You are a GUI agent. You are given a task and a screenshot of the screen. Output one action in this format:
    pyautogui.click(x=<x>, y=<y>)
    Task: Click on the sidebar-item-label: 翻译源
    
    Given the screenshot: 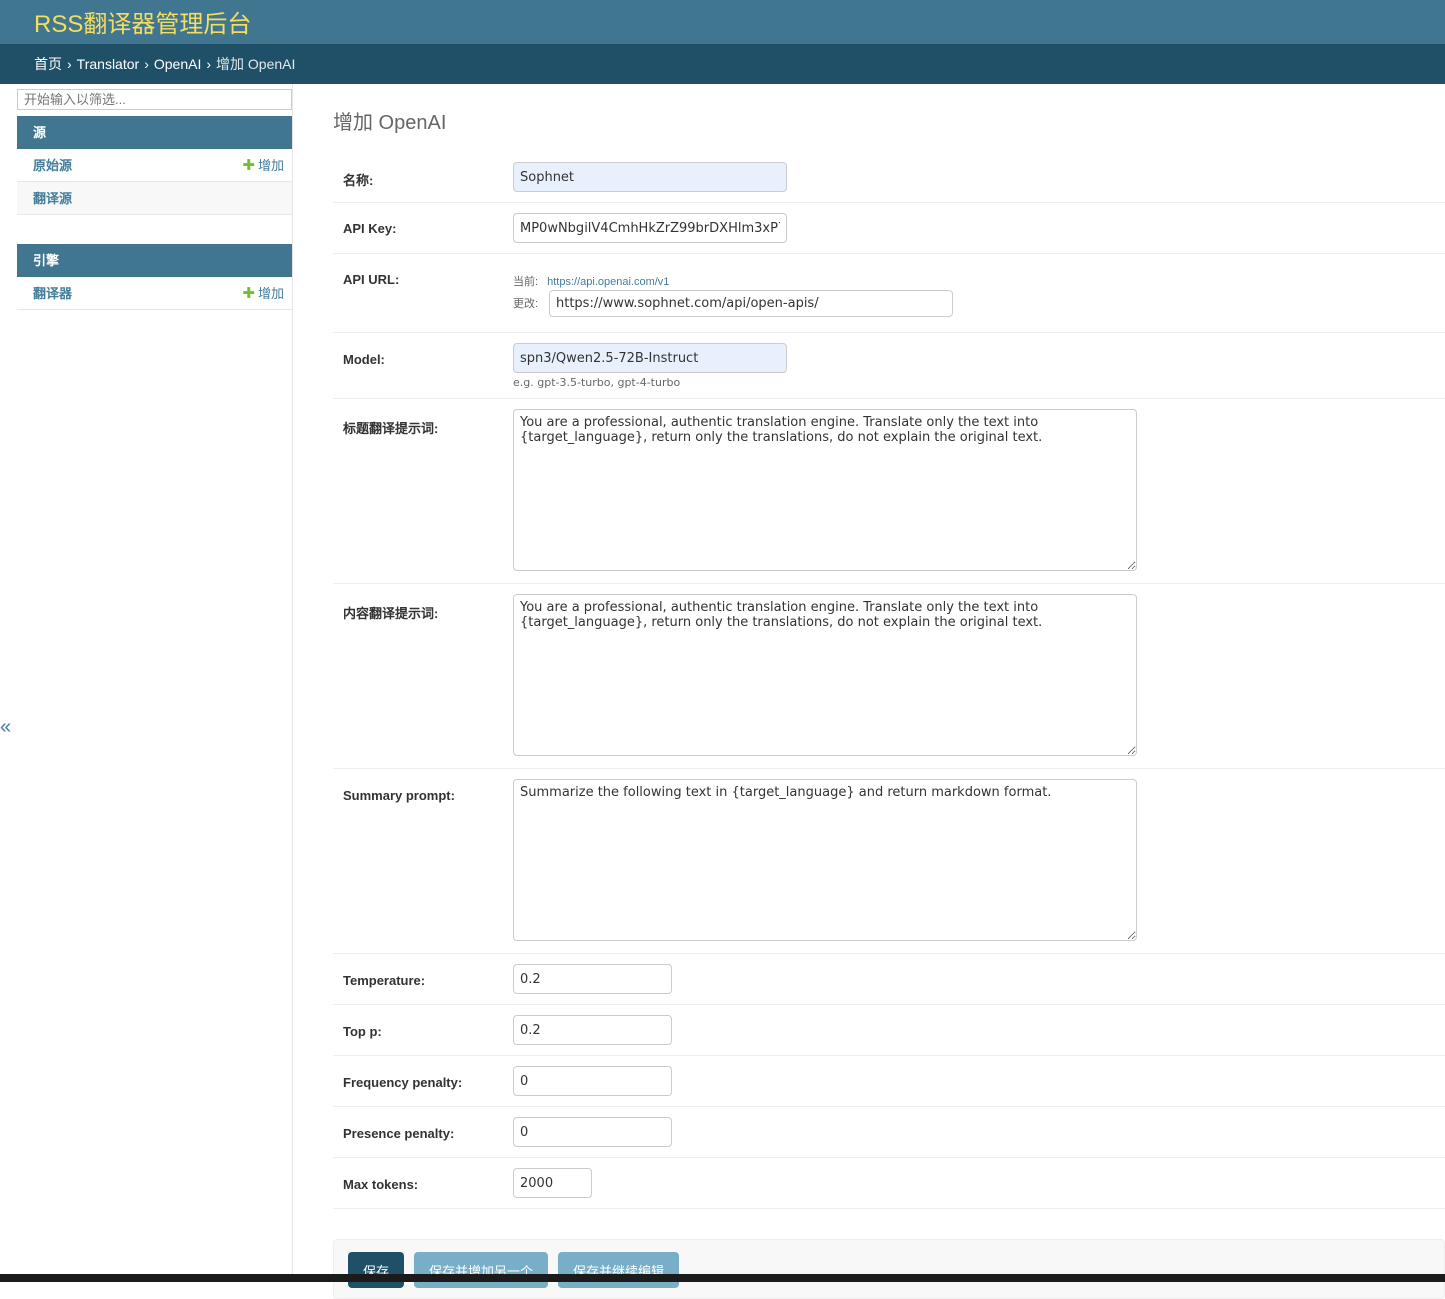 What is the action you would take?
    pyautogui.click(x=52, y=198)
    